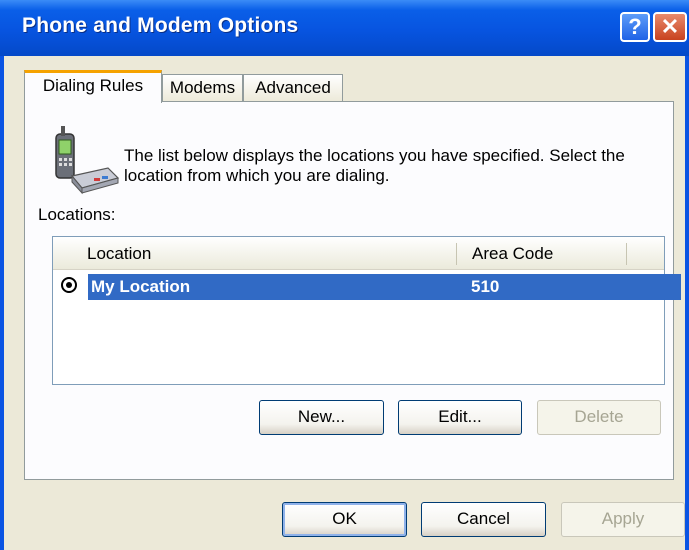  I want to click on help-button: ?, so click(635, 27).